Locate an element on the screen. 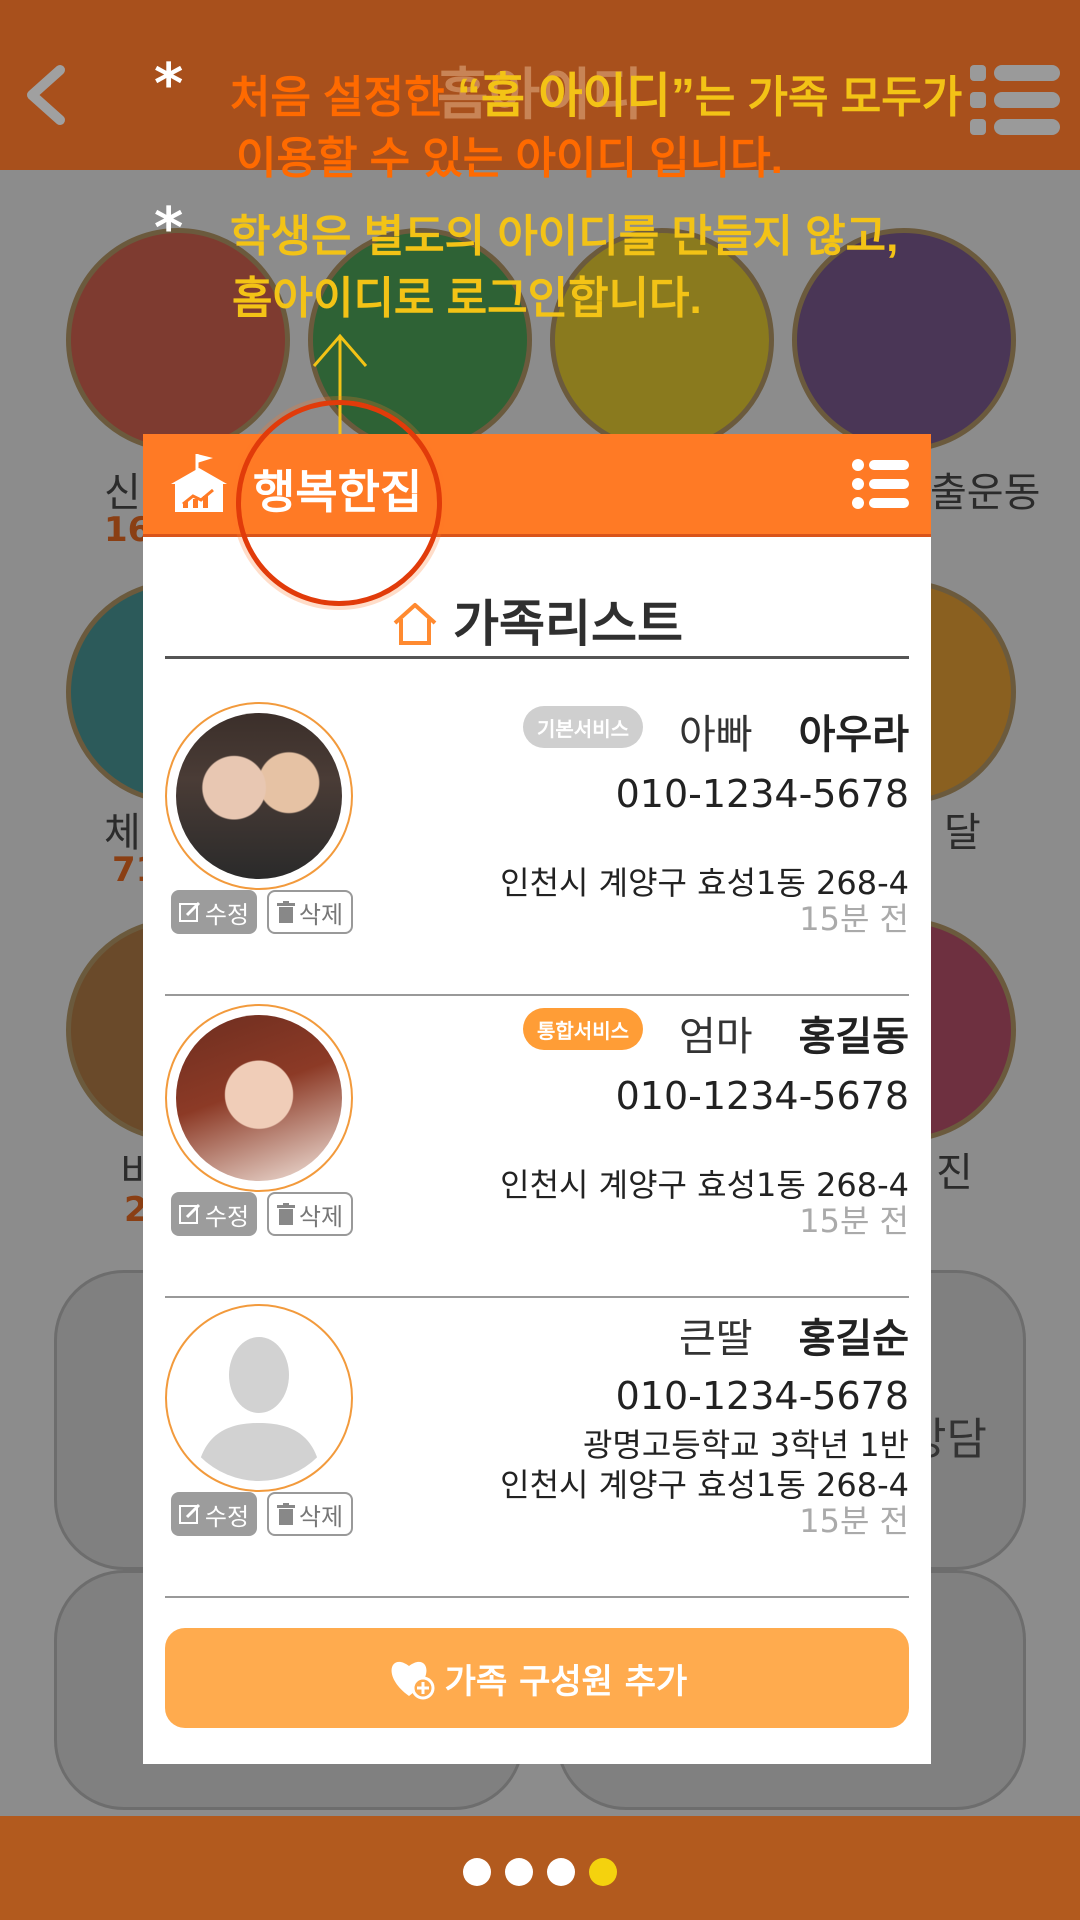 This screenshot has height=1920, width=1080. service-badge: 통합서비스 is located at coordinates (583, 1029).